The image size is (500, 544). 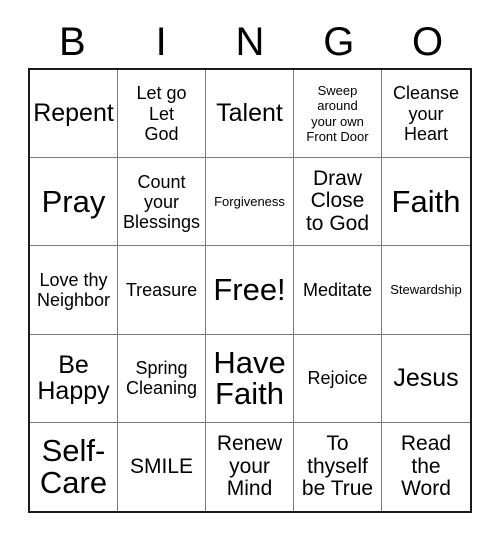 I want to click on header-letter-n: N, so click(x=250, y=42).